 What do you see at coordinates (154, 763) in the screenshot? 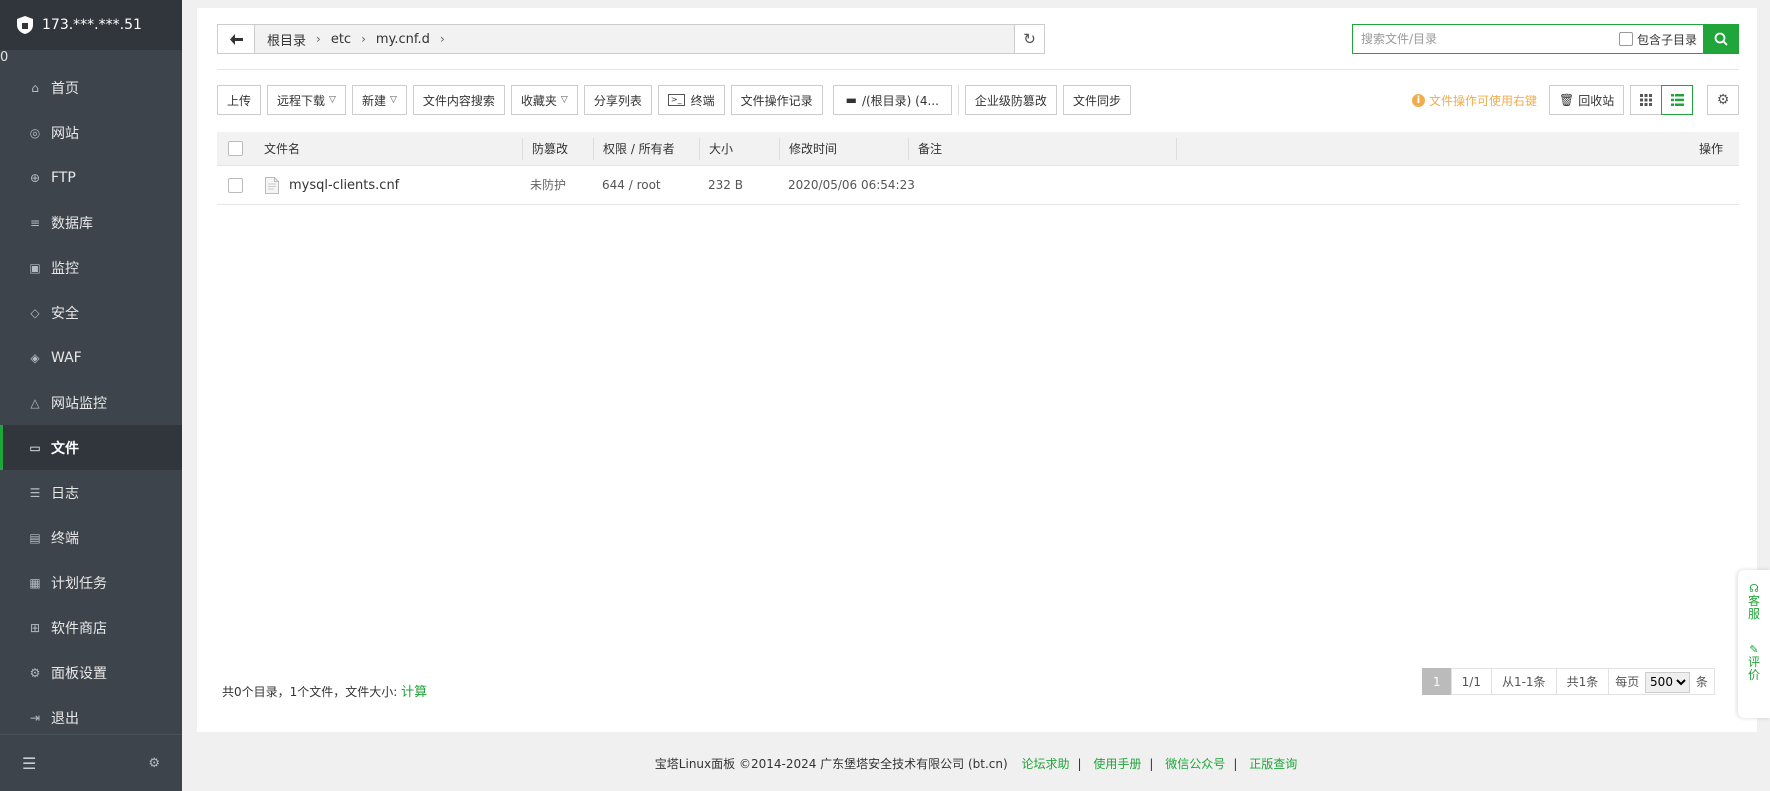
I see `theme-settings-icon: ⚙` at bounding box center [154, 763].